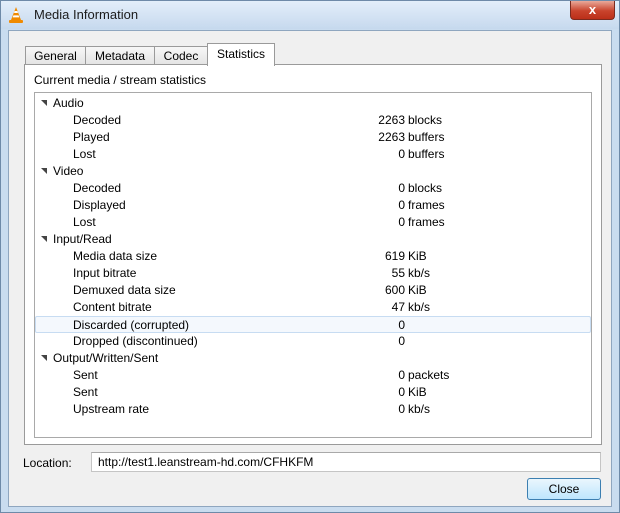 This screenshot has height=513, width=620. What do you see at coordinates (313, 103) in the screenshot?
I see `tree-group-audio: Audio` at bounding box center [313, 103].